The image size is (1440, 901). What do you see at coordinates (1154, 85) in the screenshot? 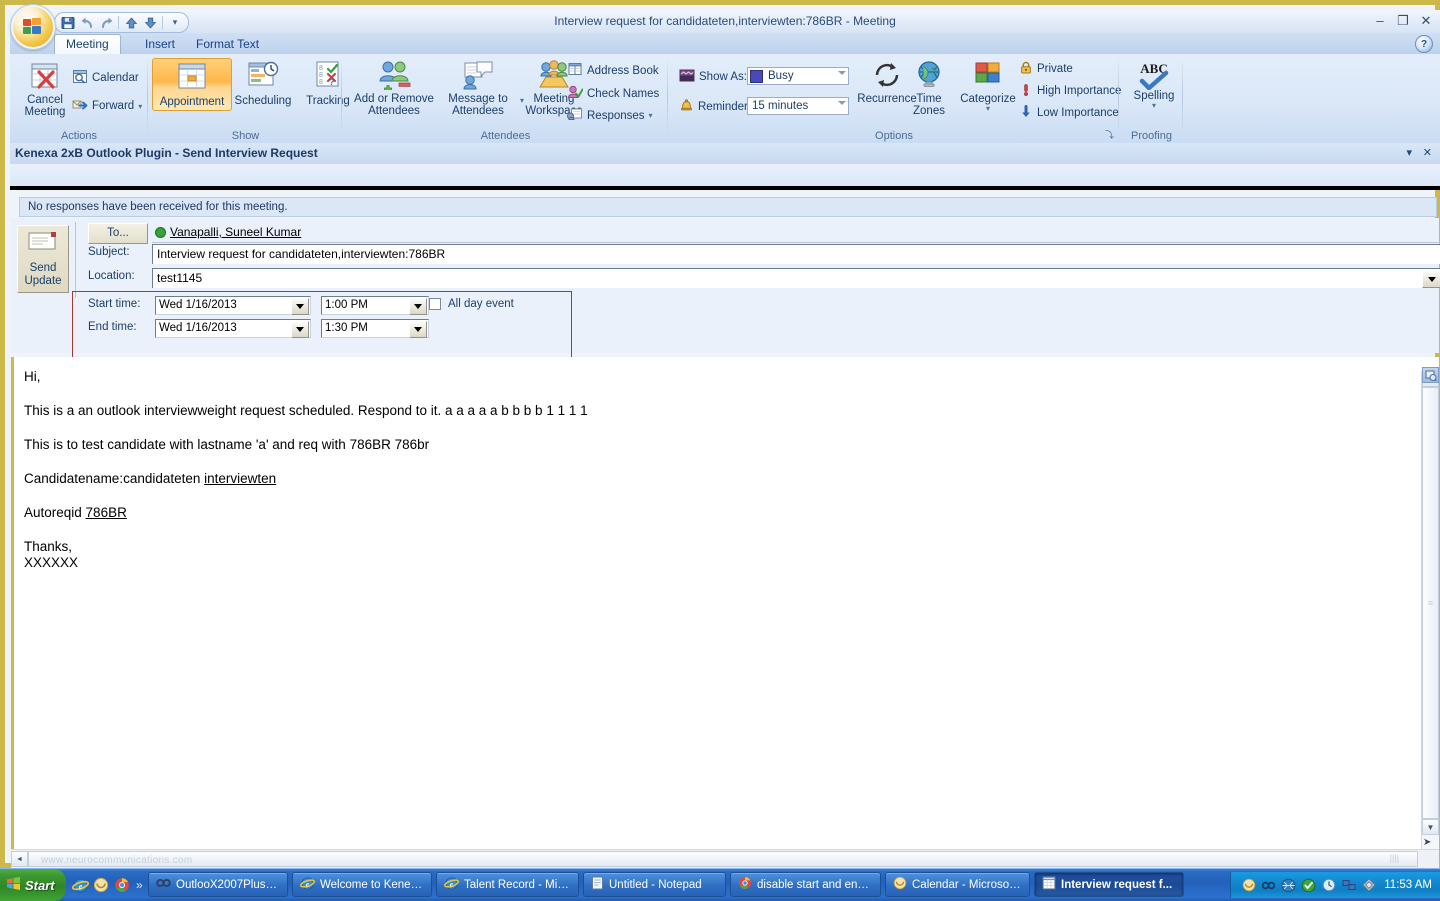
I see `spelling-button: ABC Spelling ▾` at bounding box center [1154, 85].